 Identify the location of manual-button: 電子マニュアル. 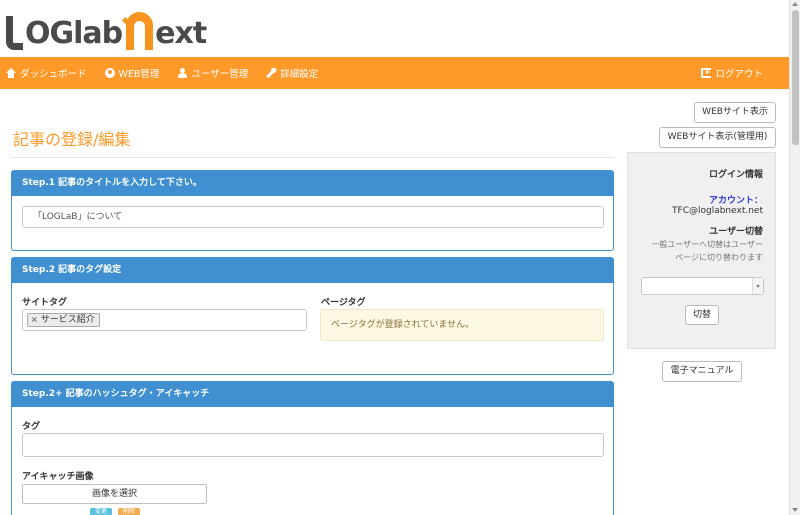
(702, 371).